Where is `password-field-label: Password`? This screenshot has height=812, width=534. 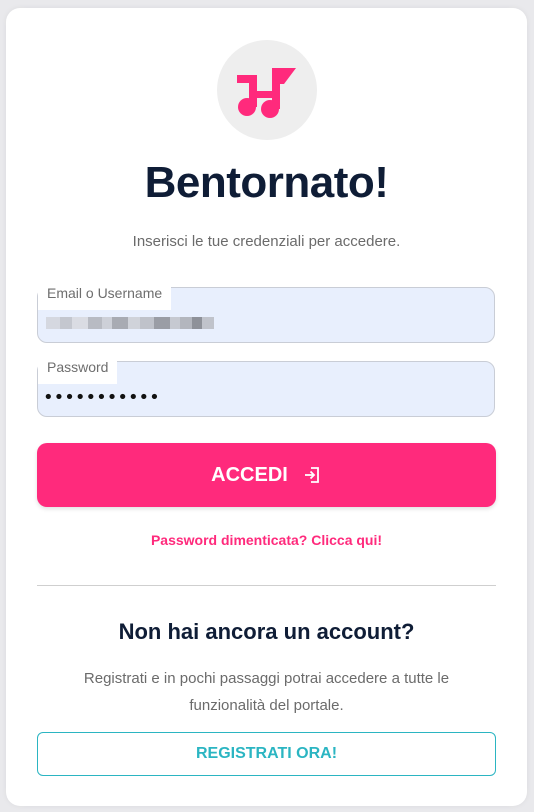 password-field-label: Password is located at coordinates (78, 370).